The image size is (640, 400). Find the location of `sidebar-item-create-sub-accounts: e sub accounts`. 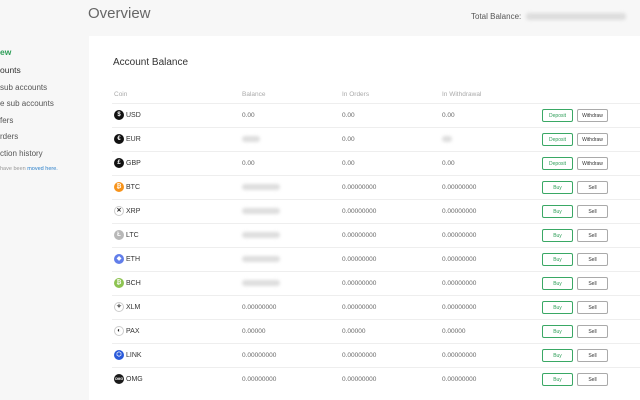

sidebar-item-create-sub-accounts: e sub accounts is located at coordinates (27, 103).